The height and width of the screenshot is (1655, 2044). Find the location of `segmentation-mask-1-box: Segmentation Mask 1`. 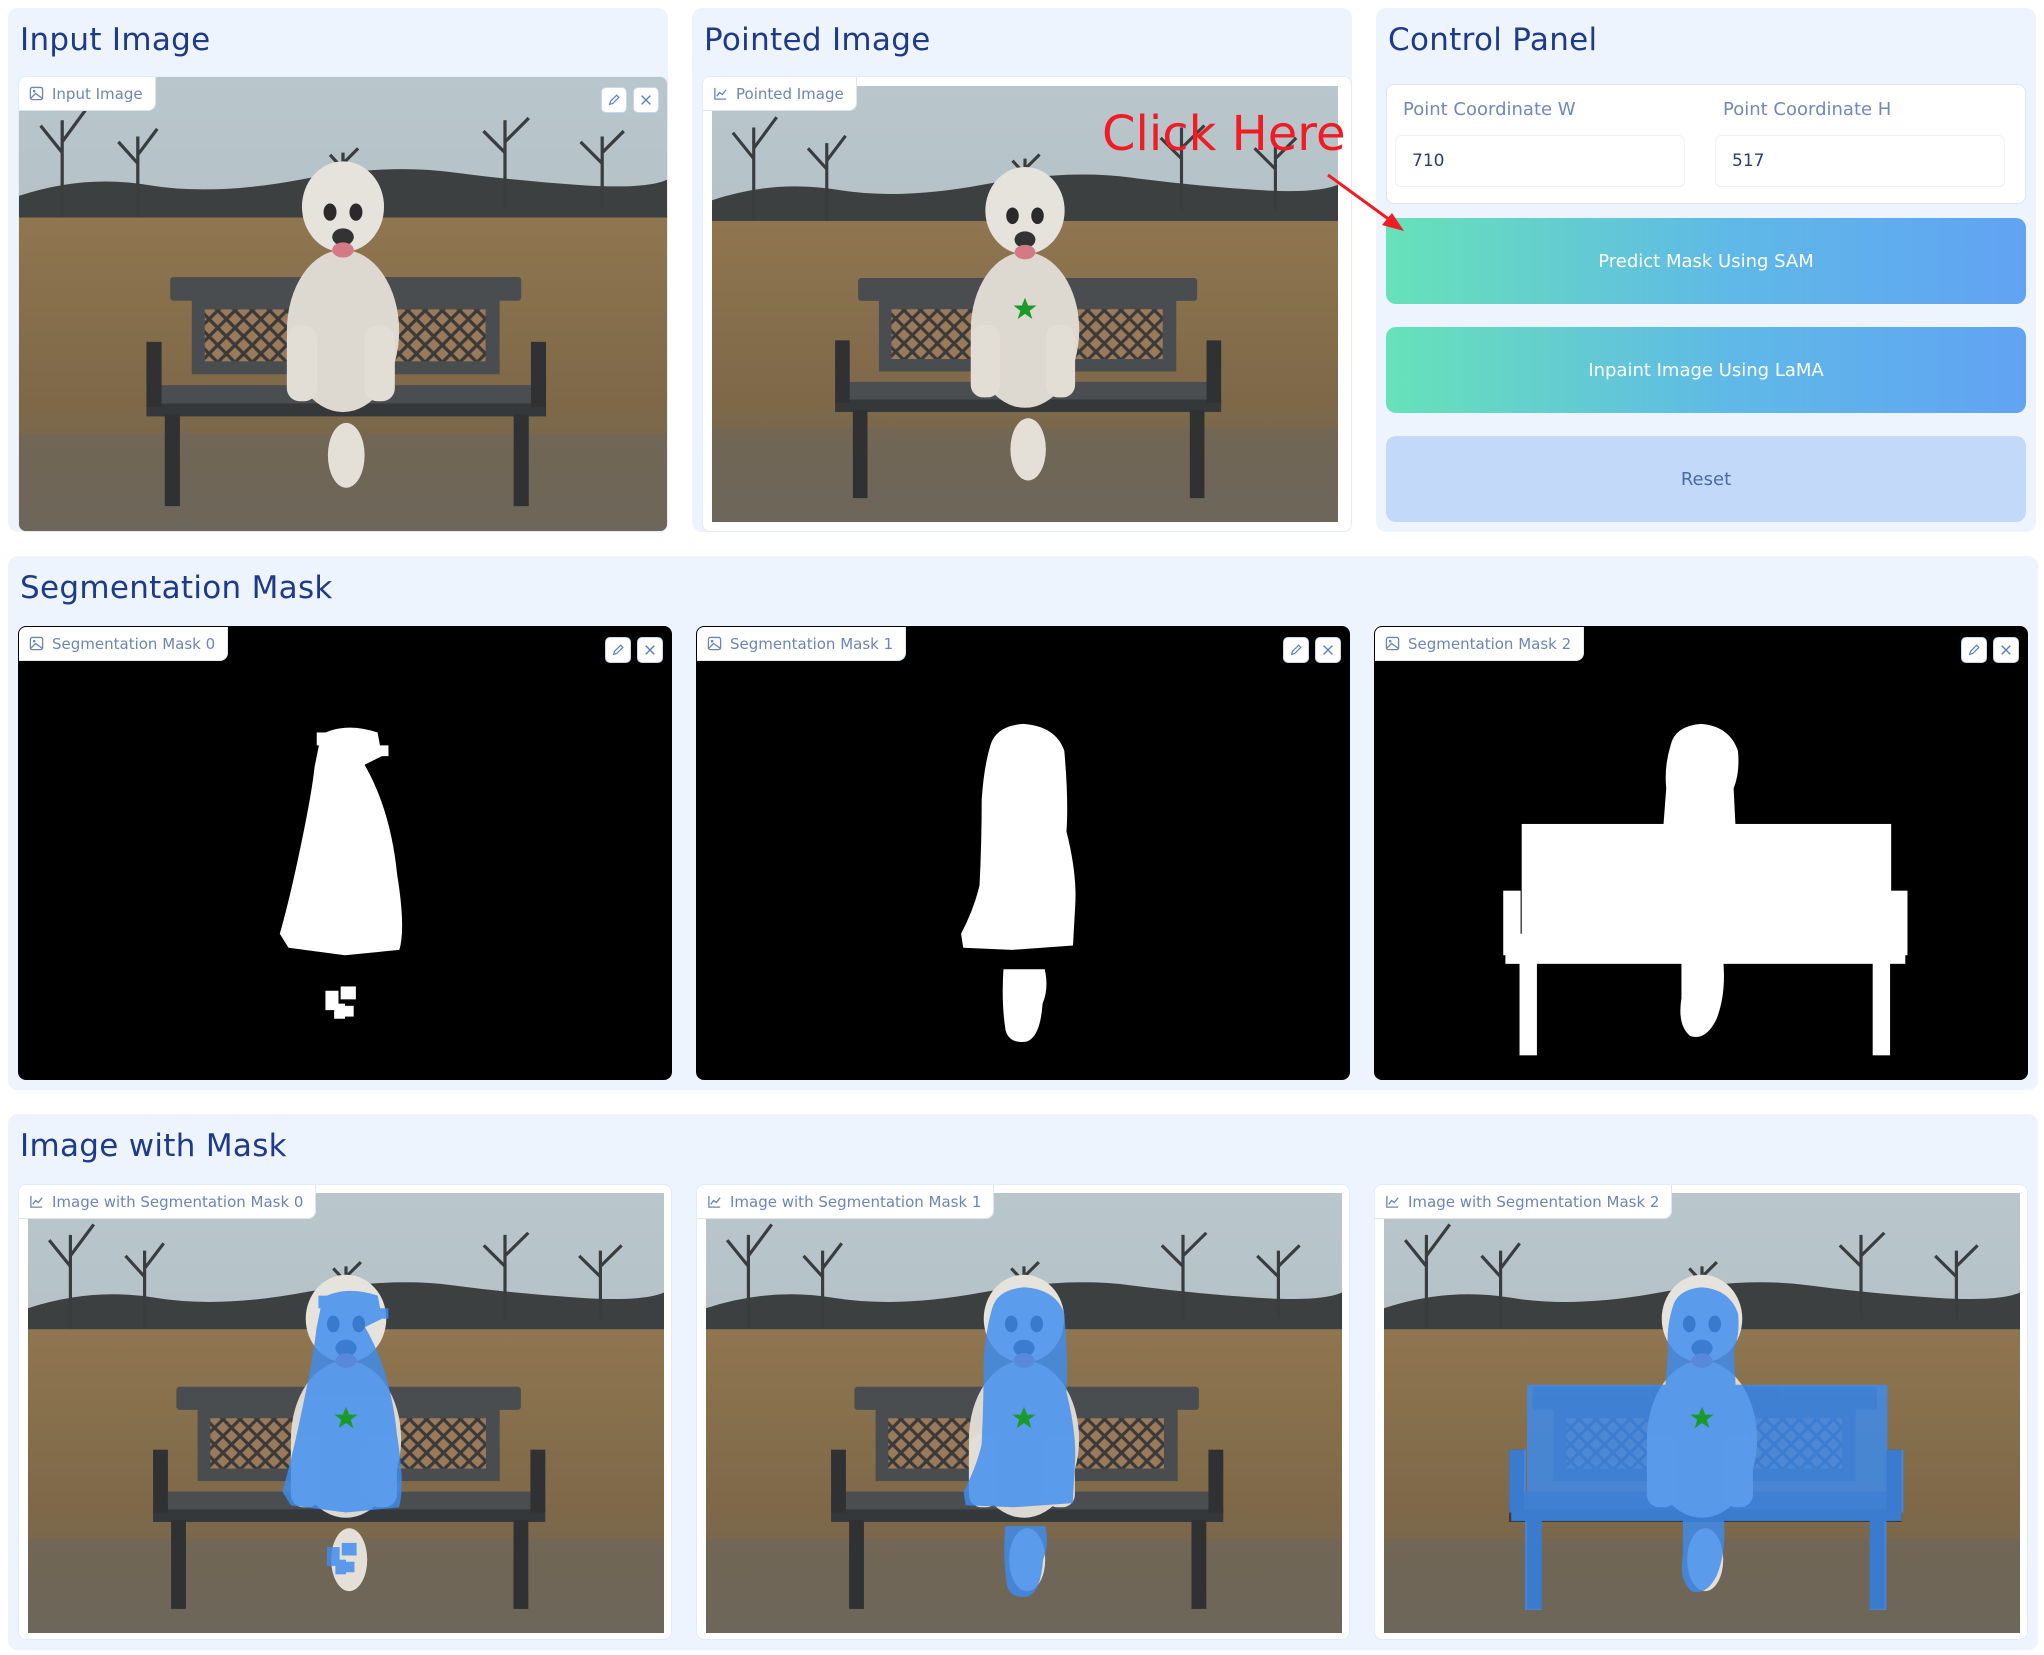

segmentation-mask-1-box: Segmentation Mask 1 is located at coordinates (1023, 853).